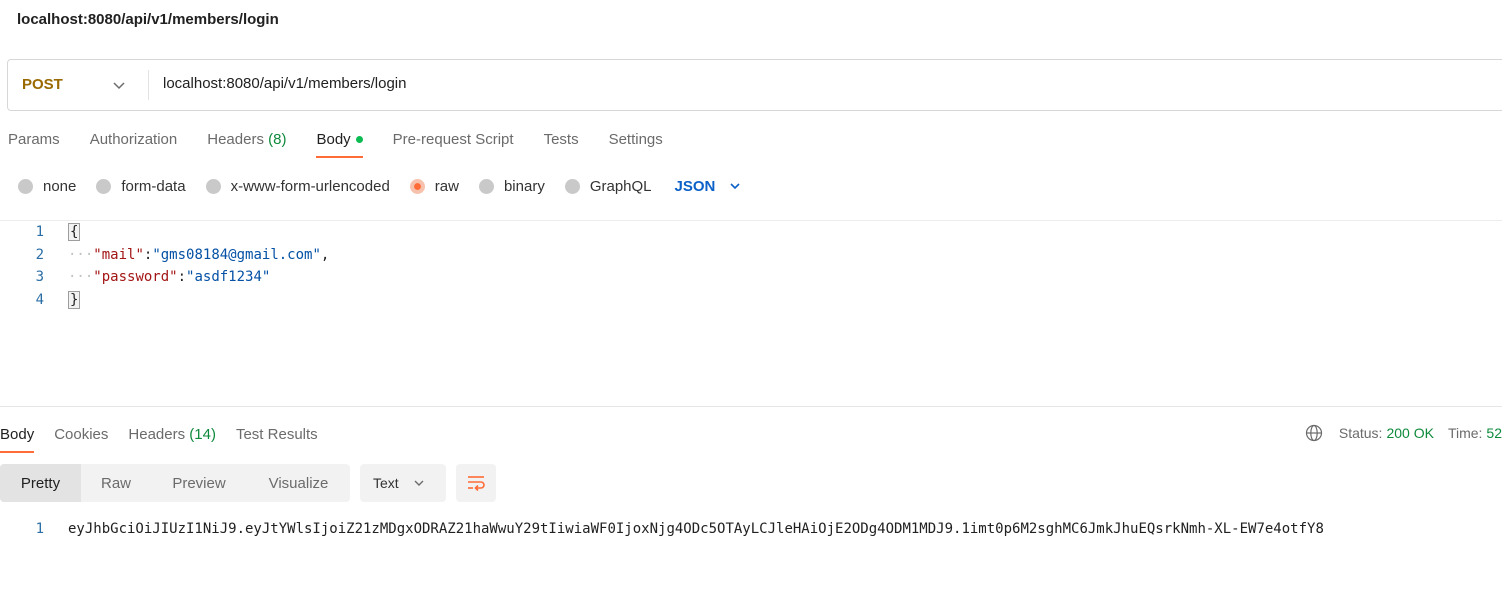  I want to click on tab-pre-request-script: Pre-request Script, so click(453, 145).